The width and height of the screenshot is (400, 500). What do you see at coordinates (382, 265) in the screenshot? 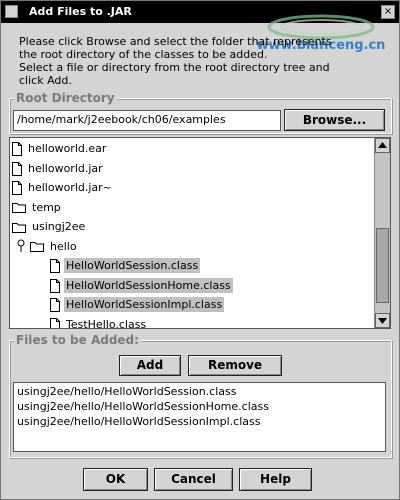
I see `scroll-thumb` at bounding box center [382, 265].